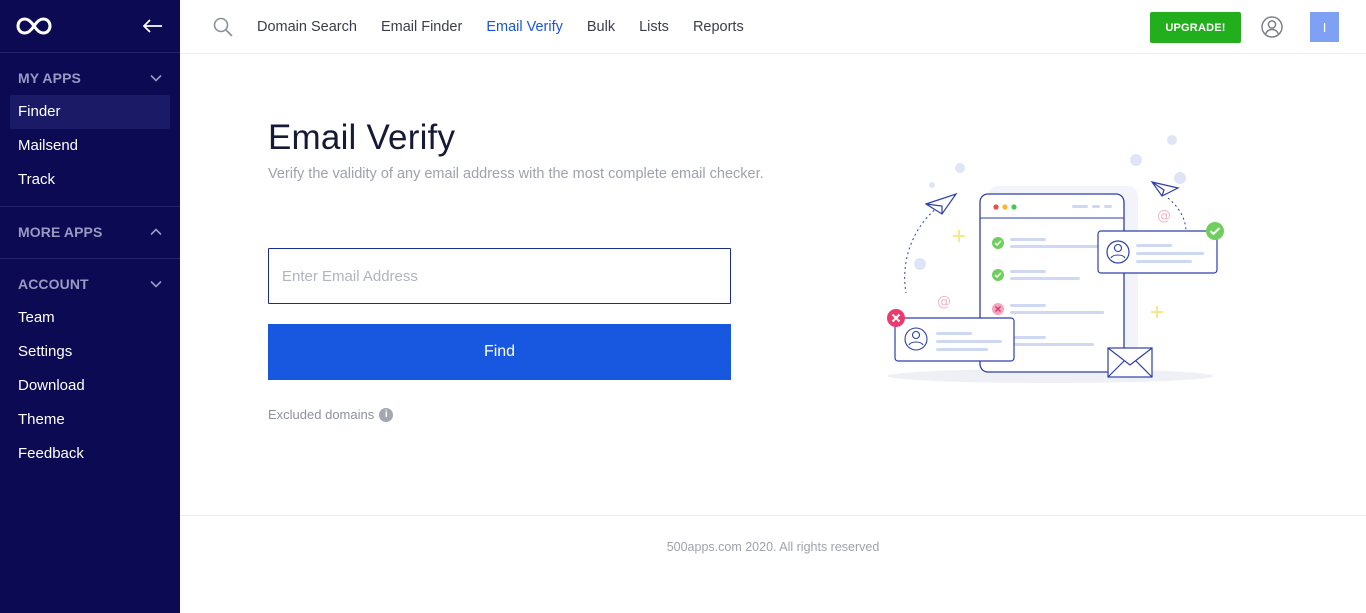 The width and height of the screenshot is (1366, 613). I want to click on excluded-domains-label: Excluded domains, so click(321, 414).